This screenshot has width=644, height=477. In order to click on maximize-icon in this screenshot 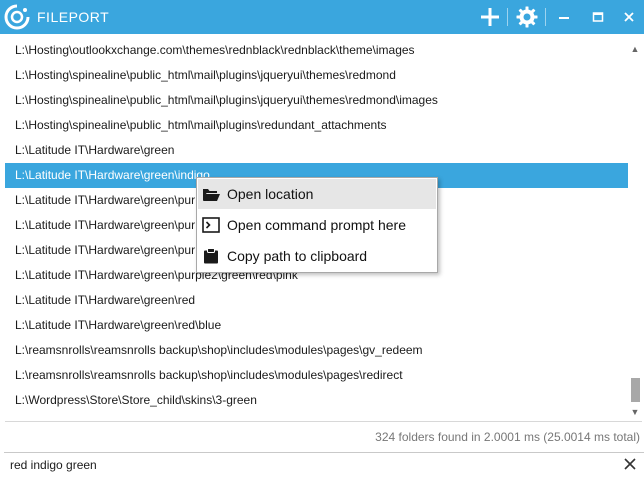, I will do `click(598, 17)`.